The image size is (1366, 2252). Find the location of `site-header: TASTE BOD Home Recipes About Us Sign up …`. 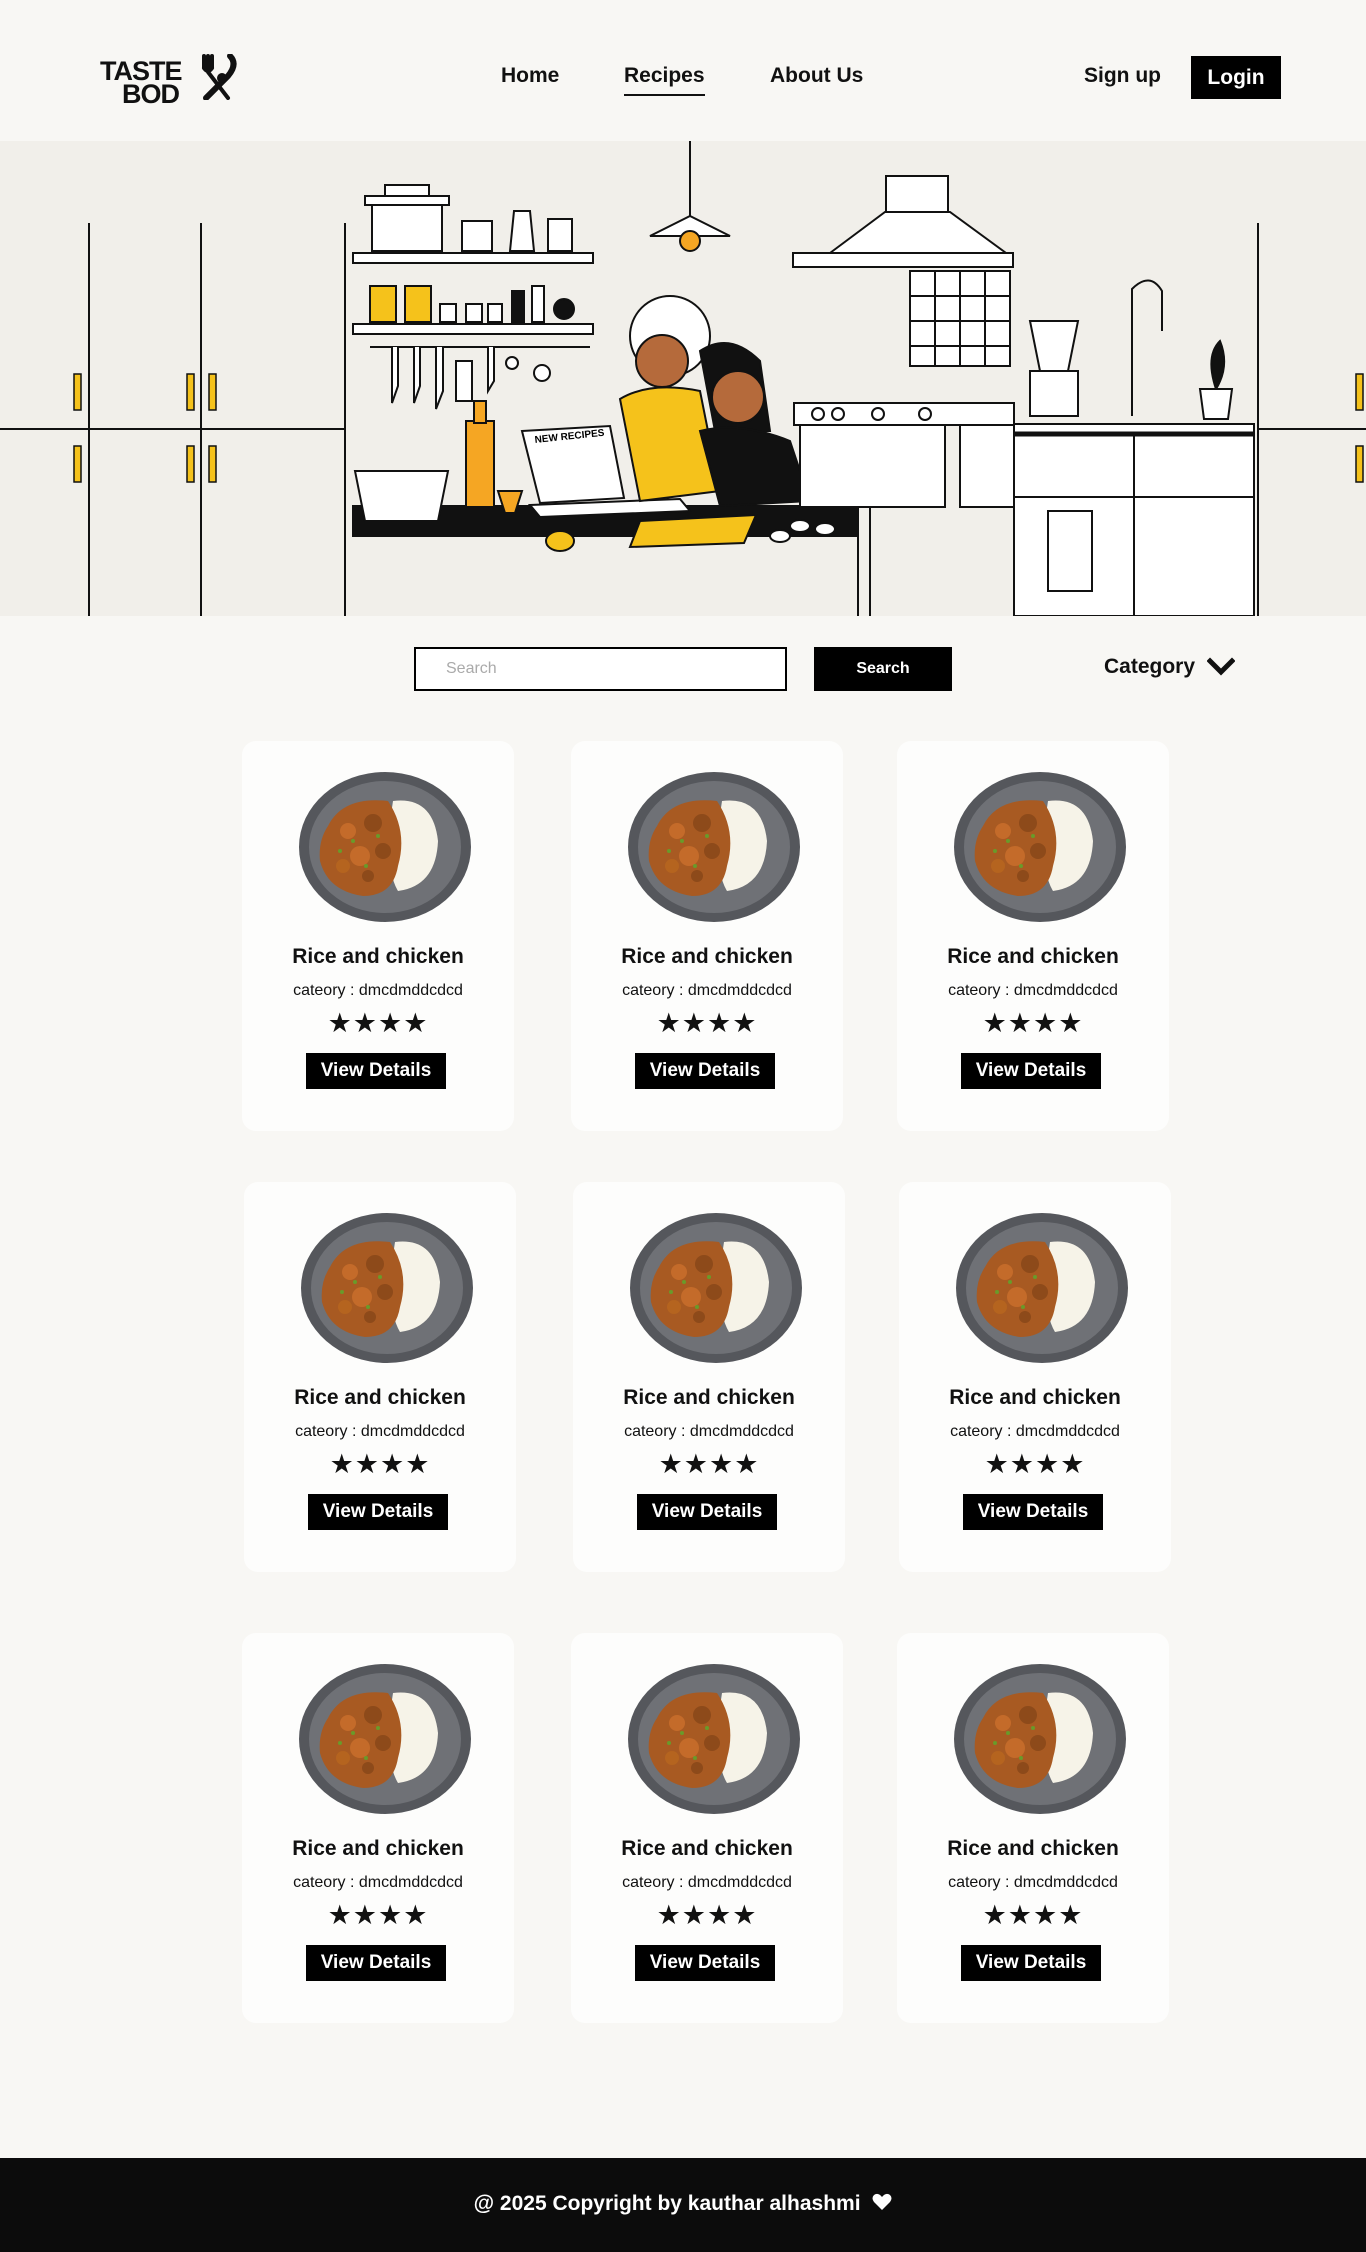

site-header: TASTE BOD Home Recipes About Us Sign up … is located at coordinates (683, 70).